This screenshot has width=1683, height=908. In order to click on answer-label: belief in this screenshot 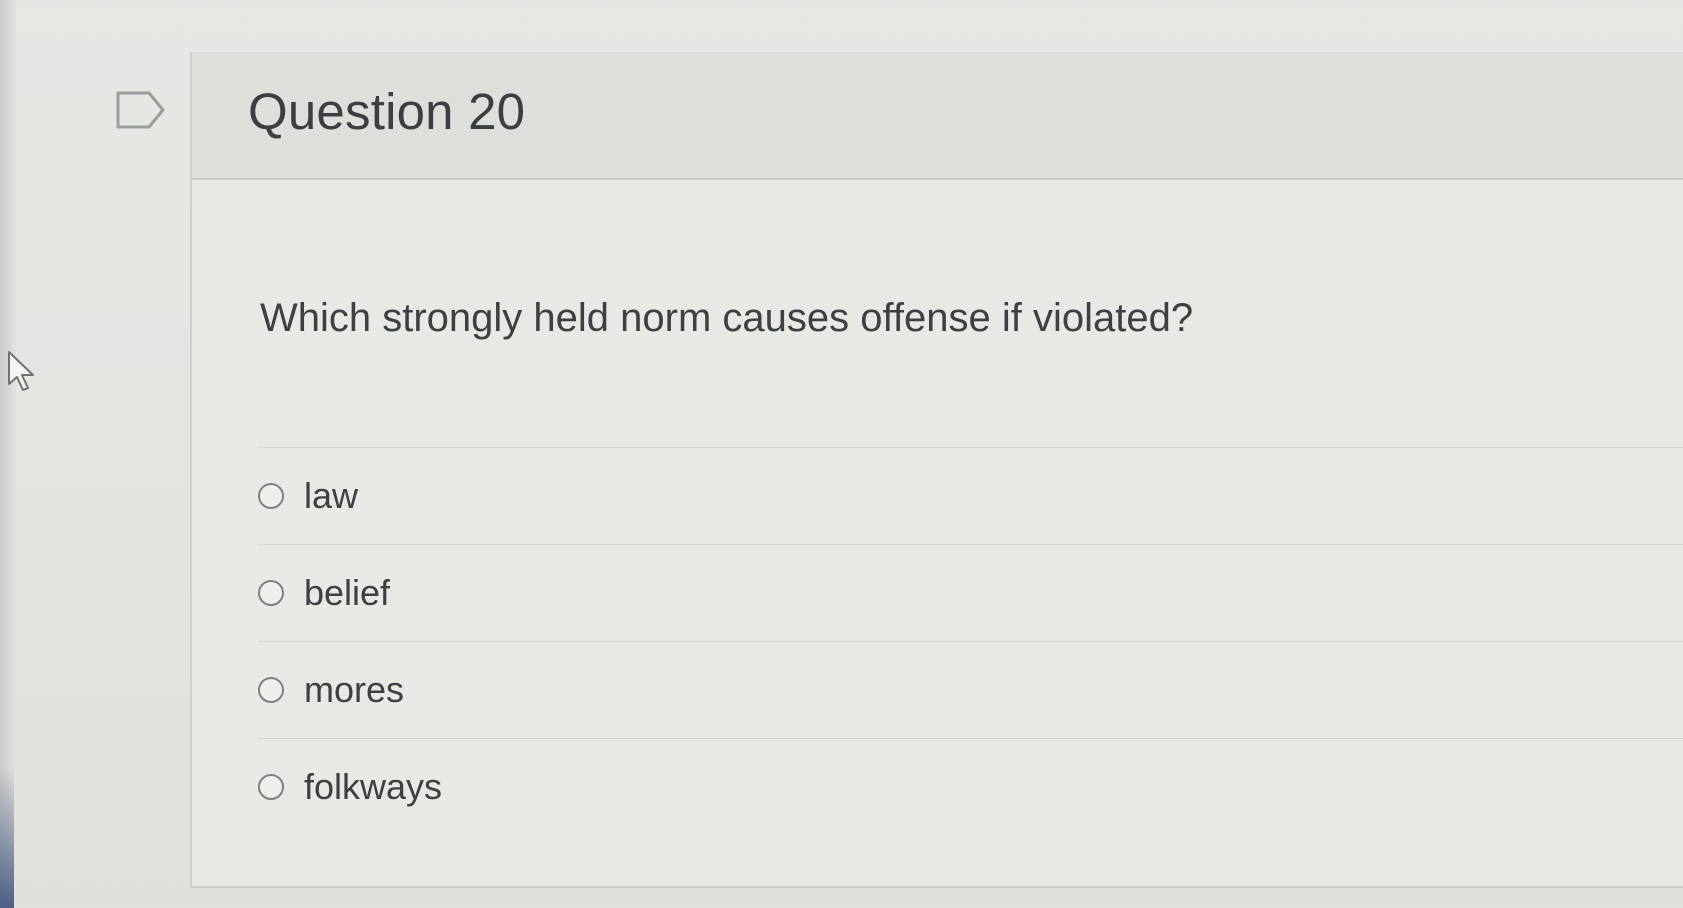, I will do `click(347, 592)`.